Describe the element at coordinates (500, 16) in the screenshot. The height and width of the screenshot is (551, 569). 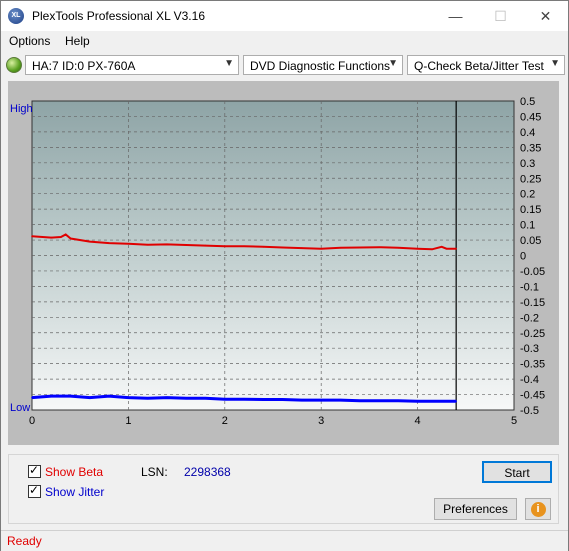
I see `maximize-icon: ☐` at that location.